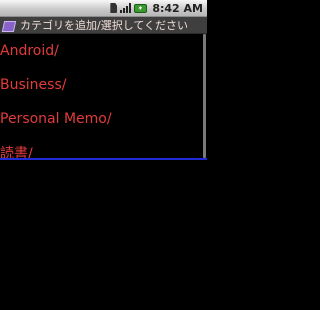  I want to click on page-title: カテゴリを追加/選択してください, so click(104, 25).